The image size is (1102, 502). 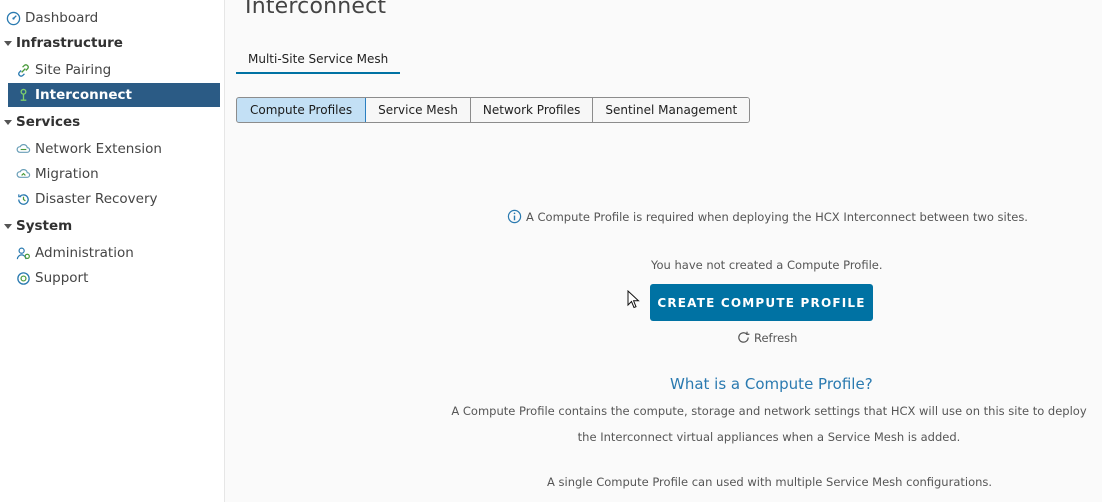 What do you see at coordinates (13, 18) in the screenshot?
I see `speedometer-icon` at bounding box center [13, 18].